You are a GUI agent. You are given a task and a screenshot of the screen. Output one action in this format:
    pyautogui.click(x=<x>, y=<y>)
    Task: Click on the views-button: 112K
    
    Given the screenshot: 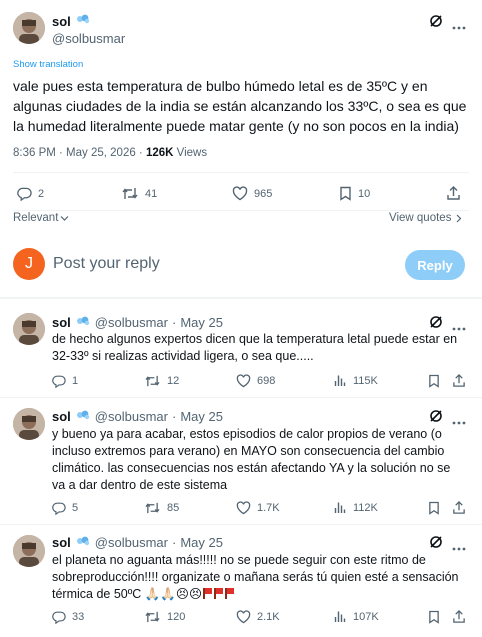 What is the action you would take?
    pyautogui.click(x=356, y=507)
    